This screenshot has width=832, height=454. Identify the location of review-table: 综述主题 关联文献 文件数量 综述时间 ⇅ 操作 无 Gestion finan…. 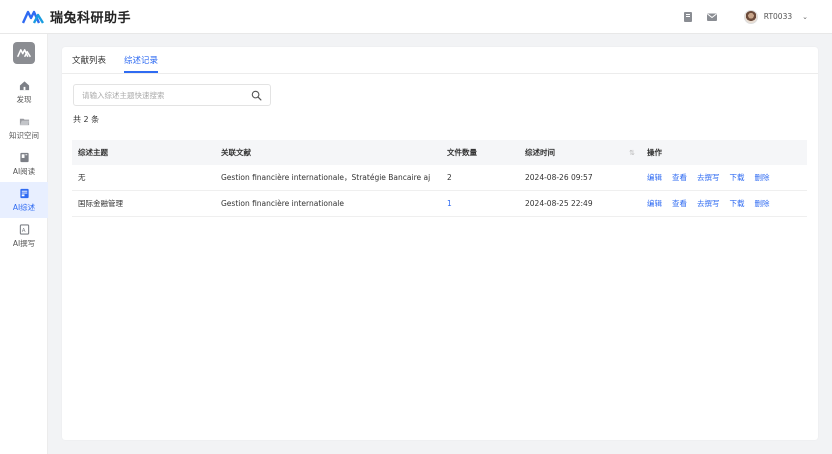
(439, 178).